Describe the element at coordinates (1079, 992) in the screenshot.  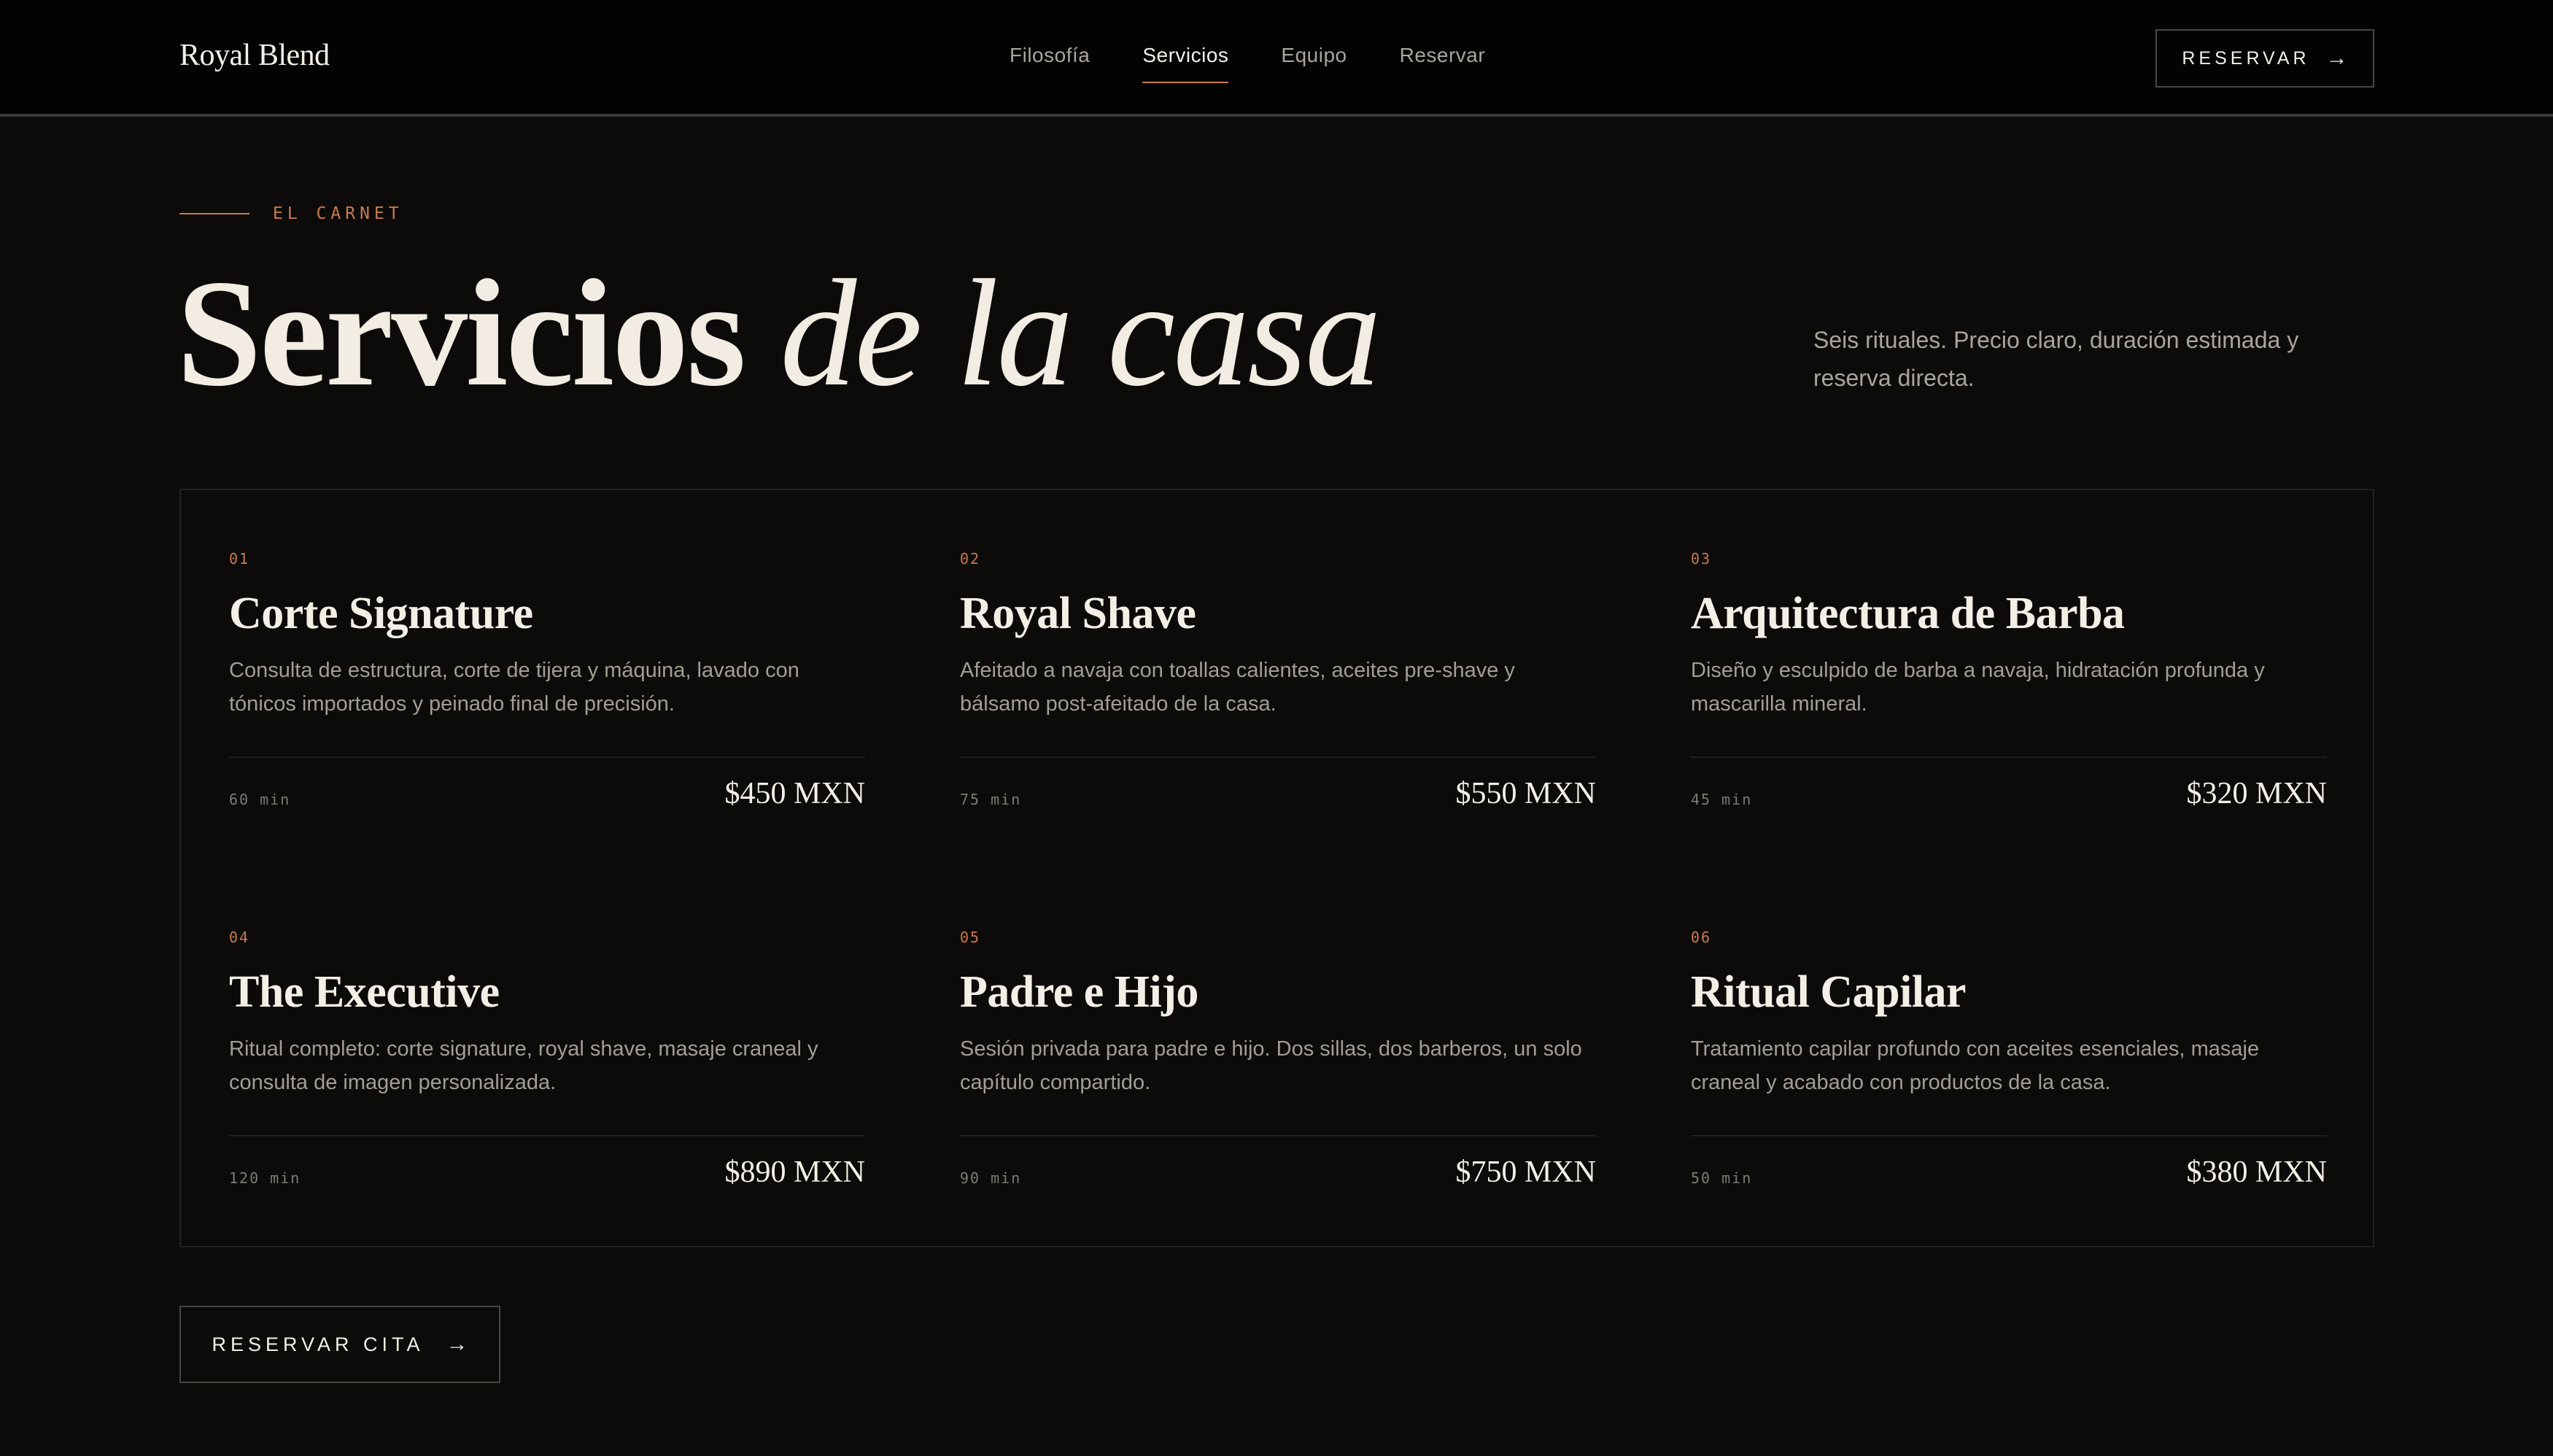
I see `service-title: Padre e Hijo` at that location.